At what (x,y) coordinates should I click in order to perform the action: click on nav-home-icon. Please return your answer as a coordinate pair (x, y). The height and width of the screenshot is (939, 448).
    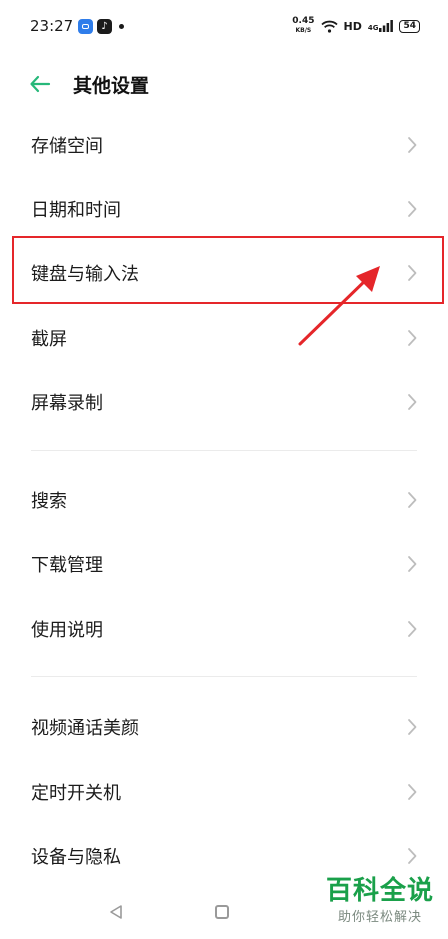
    Looking at the image, I should click on (222, 912).